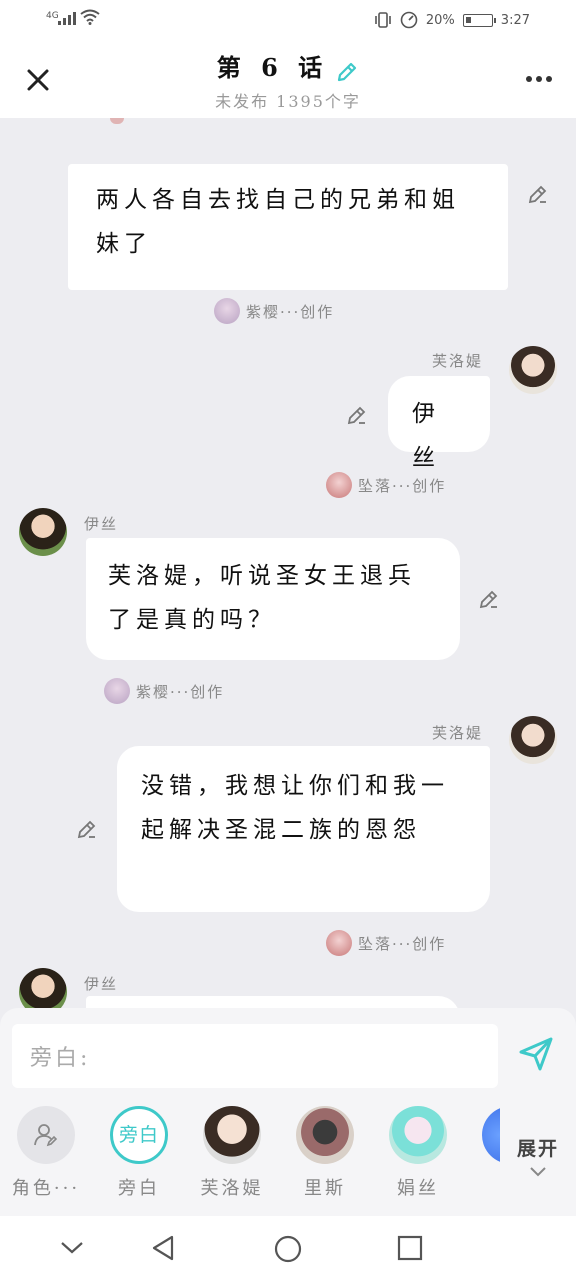 This screenshot has height=1280, width=576. I want to click on role-character: 娟丝, so click(418, 1153).